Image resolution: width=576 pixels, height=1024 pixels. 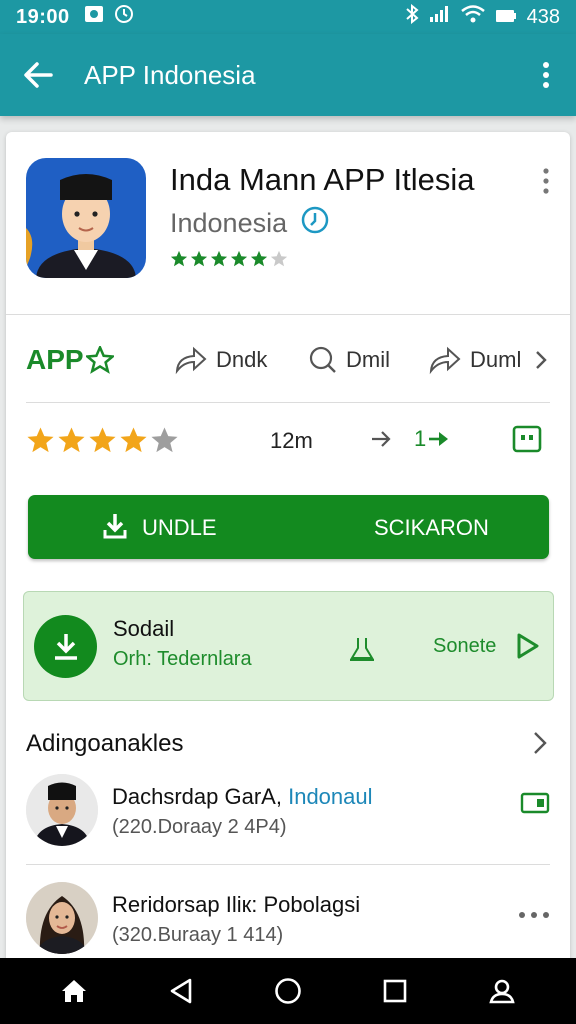 What do you see at coordinates (496, 359) in the screenshot?
I see `forward-action-label: Duml` at bounding box center [496, 359].